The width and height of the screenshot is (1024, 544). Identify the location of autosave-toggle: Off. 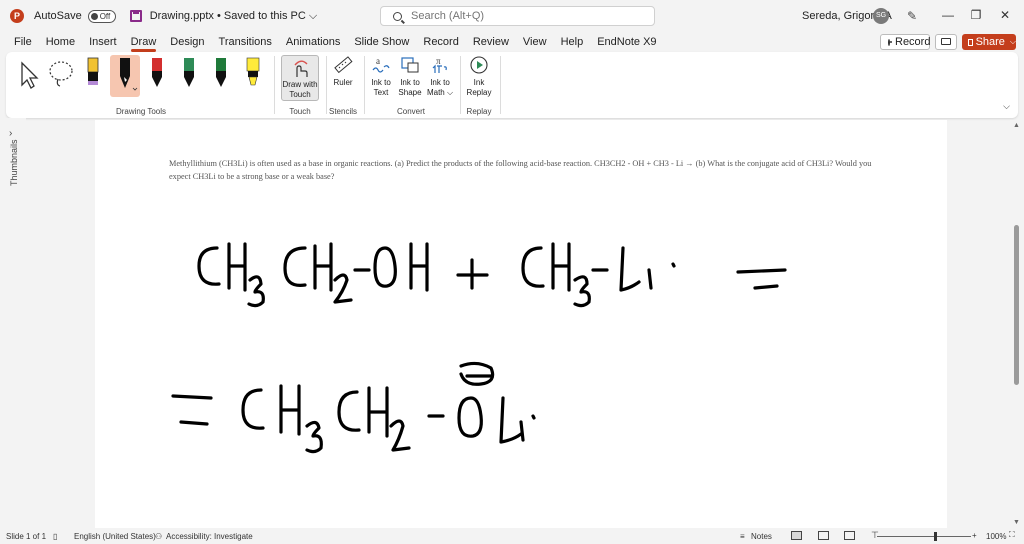
(101, 16).